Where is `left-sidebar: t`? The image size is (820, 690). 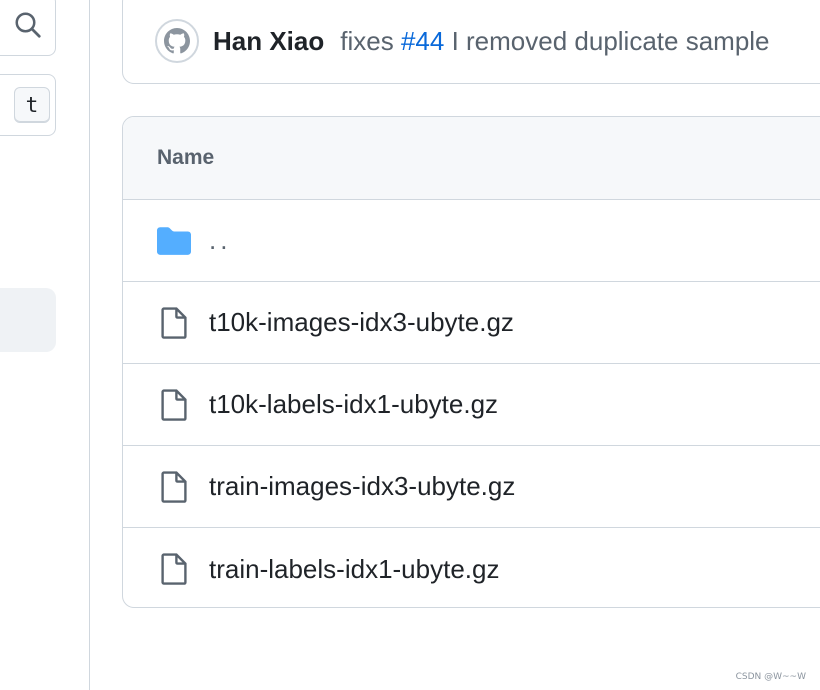
left-sidebar: t is located at coordinates (45, 345).